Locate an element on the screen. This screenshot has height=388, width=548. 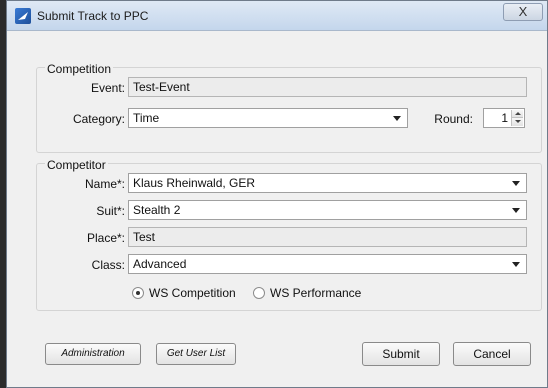
competition-group-title: Competition is located at coordinates (79, 69).